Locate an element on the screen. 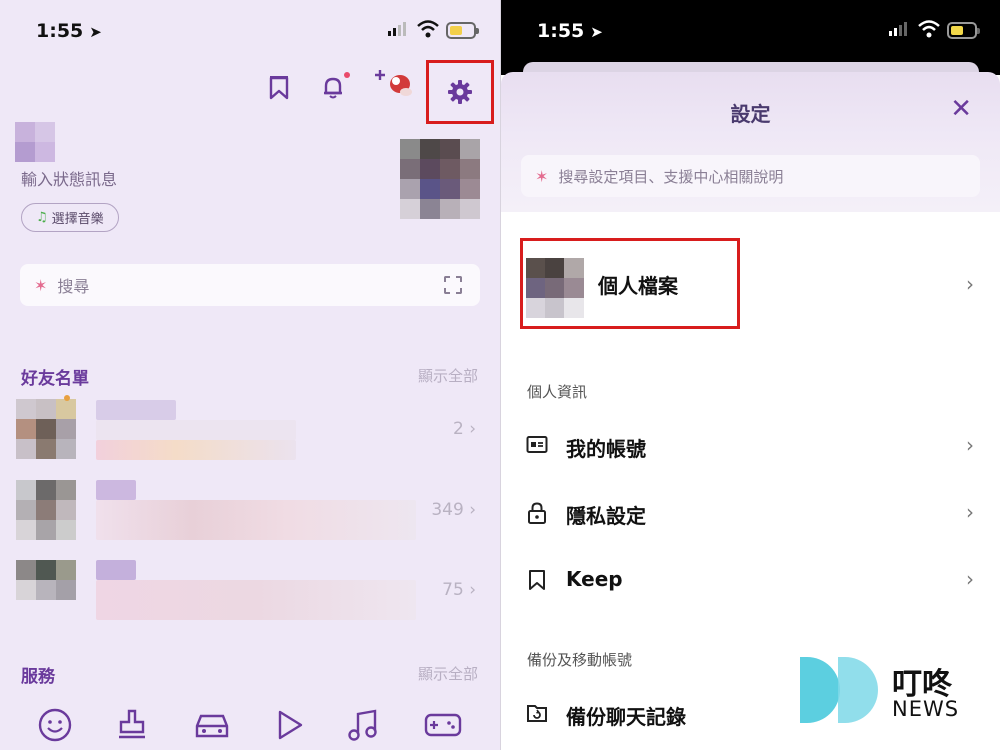 The width and height of the screenshot is (1000, 750). bookmark-icon is located at coordinates (537, 580).